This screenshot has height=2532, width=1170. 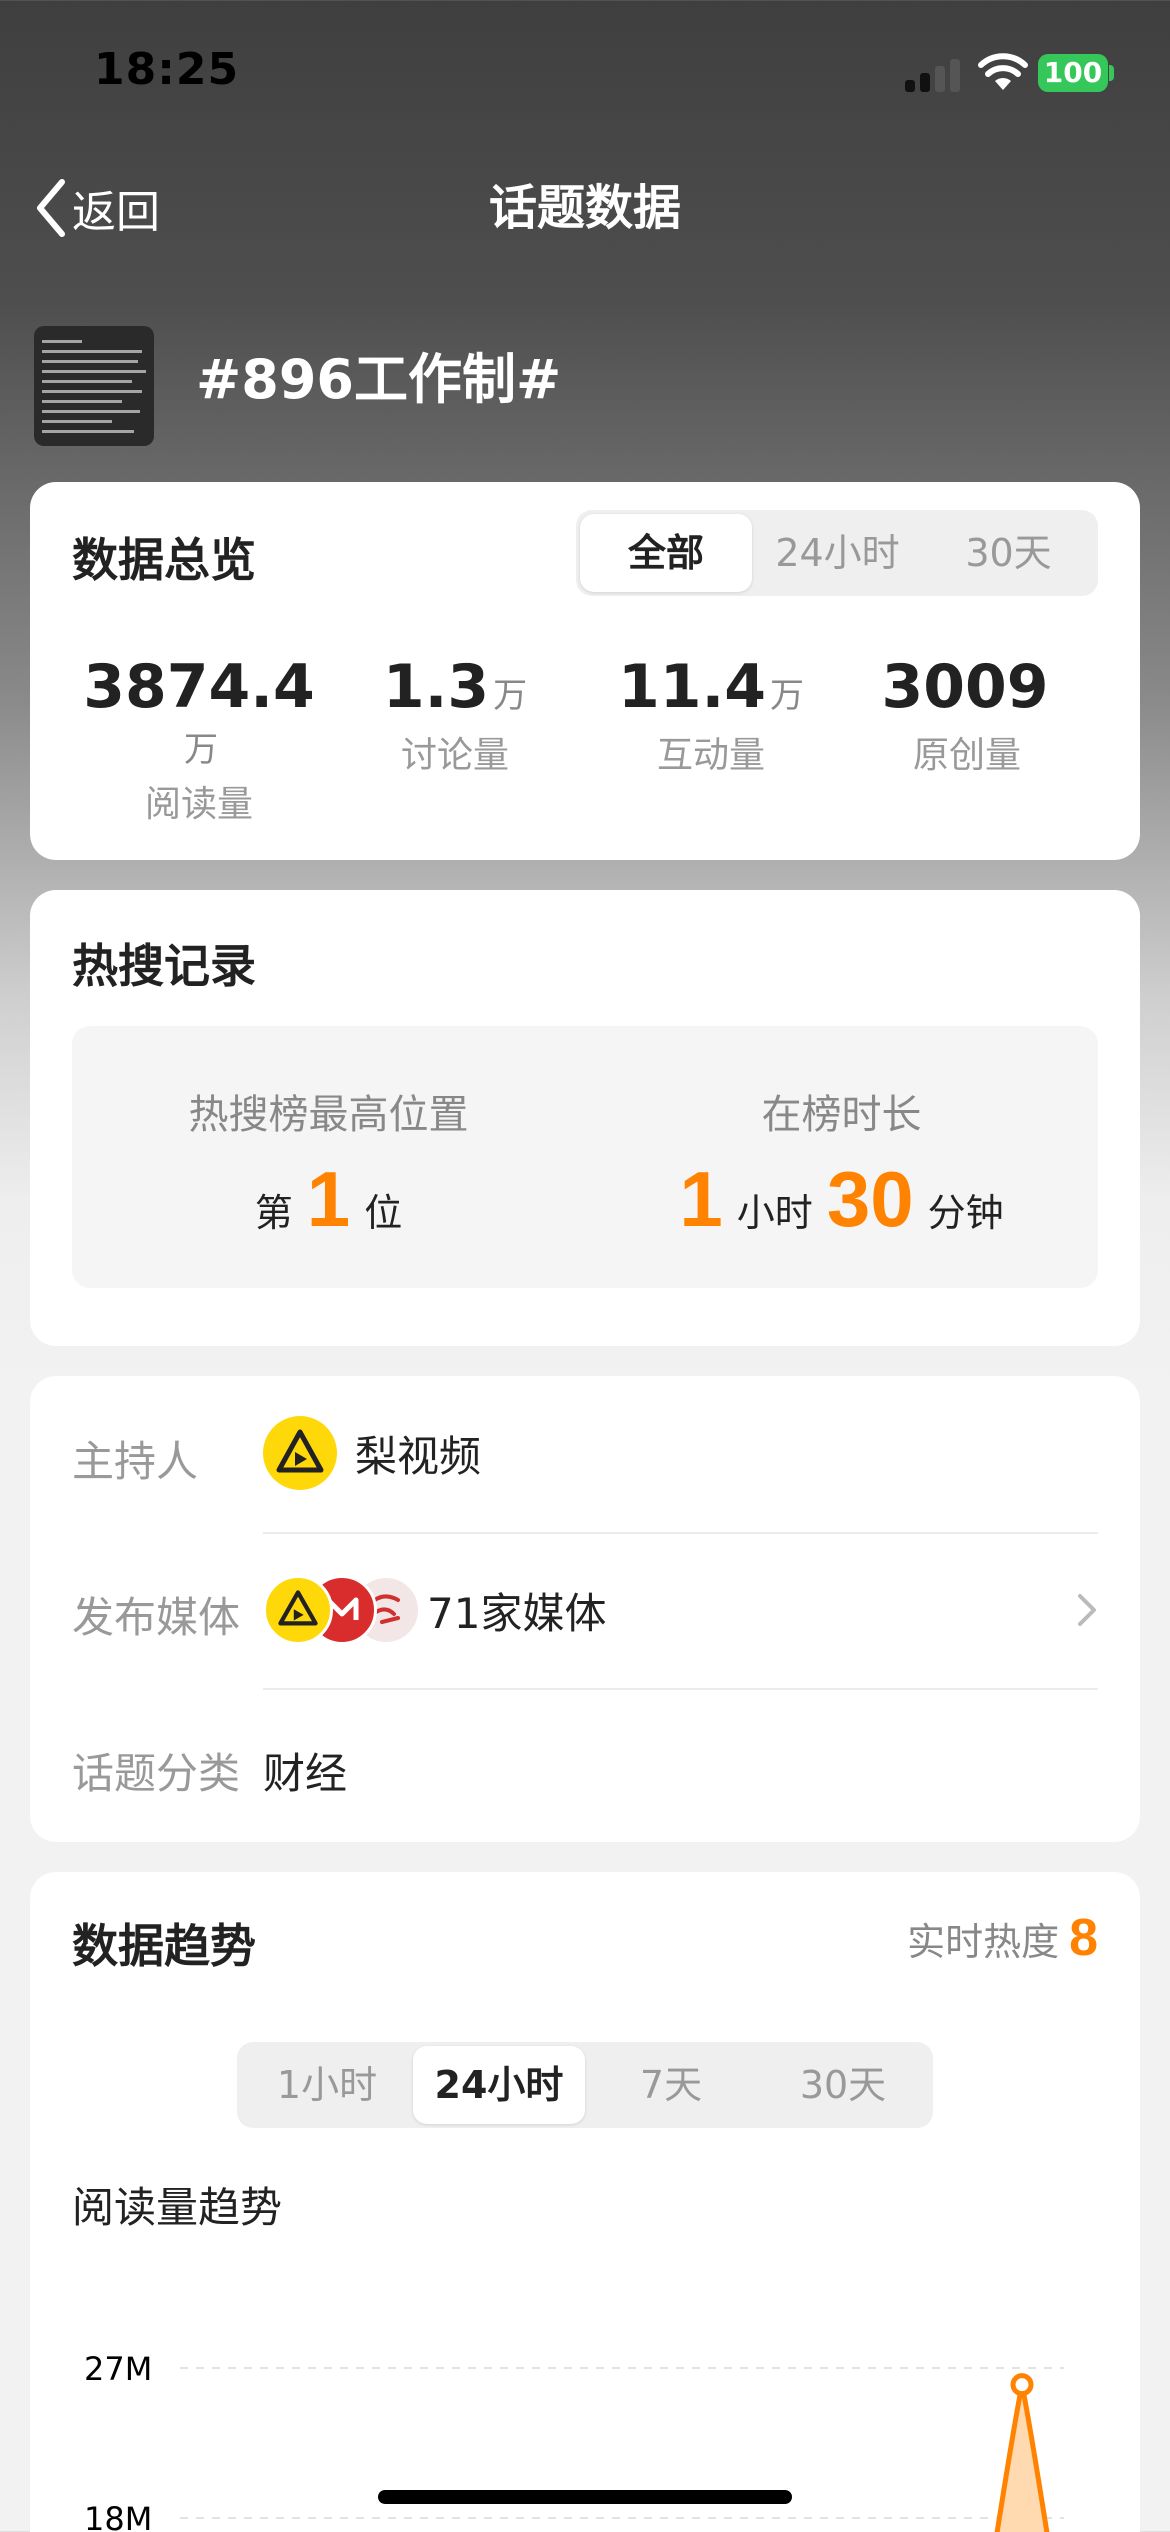 I want to click on chart-title: 阅读量趋势, so click(x=177, y=2207).